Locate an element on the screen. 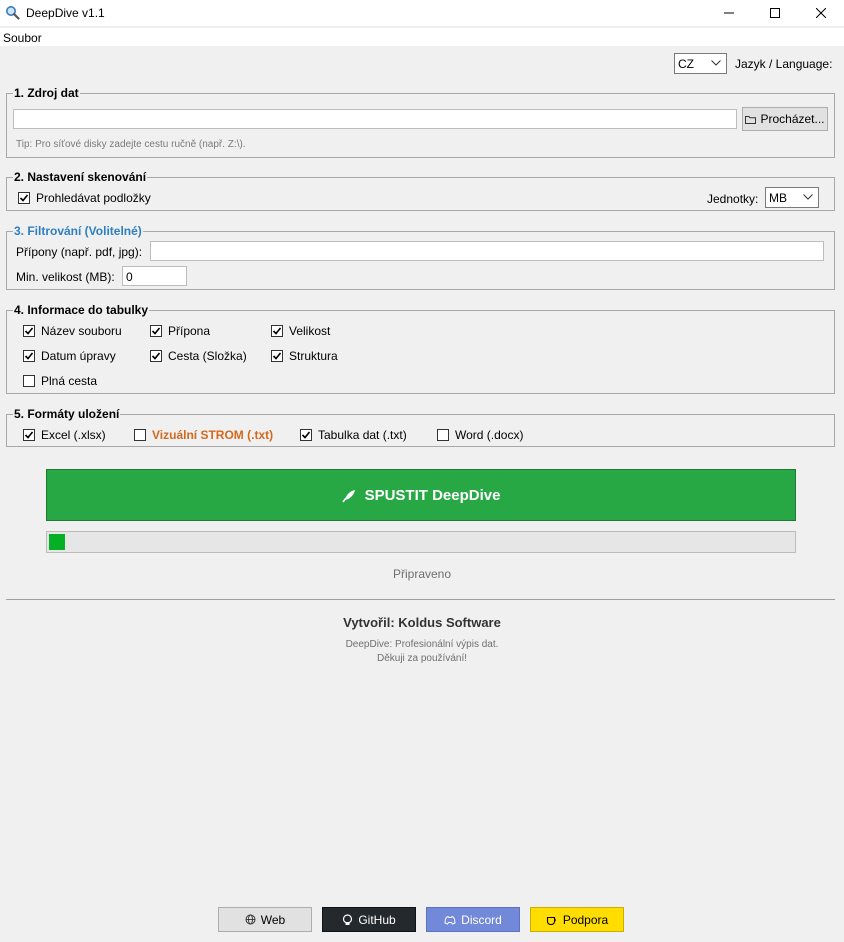  run-button: SPUSTIT DeepDive is located at coordinates (421, 495).